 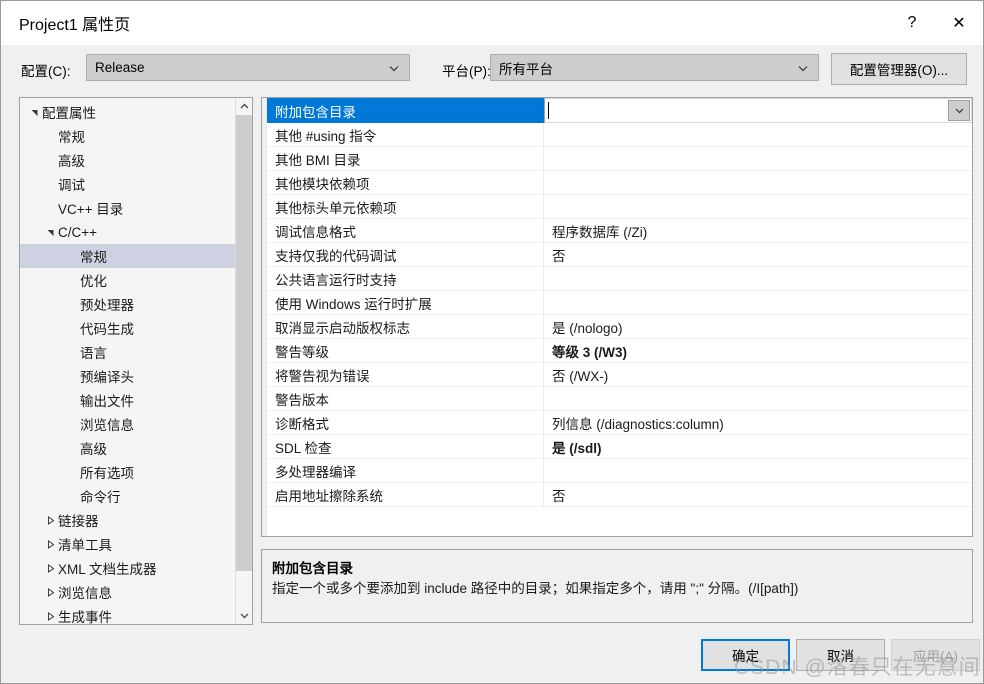 I want to click on tree-item-15: 所有选项, so click(x=128, y=472).